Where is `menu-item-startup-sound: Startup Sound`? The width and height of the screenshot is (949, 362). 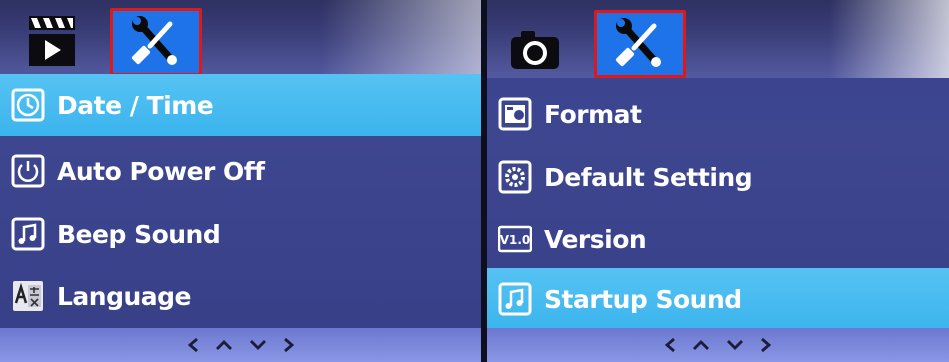
menu-item-startup-sound: Startup Sound is located at coordinates (718, 299).